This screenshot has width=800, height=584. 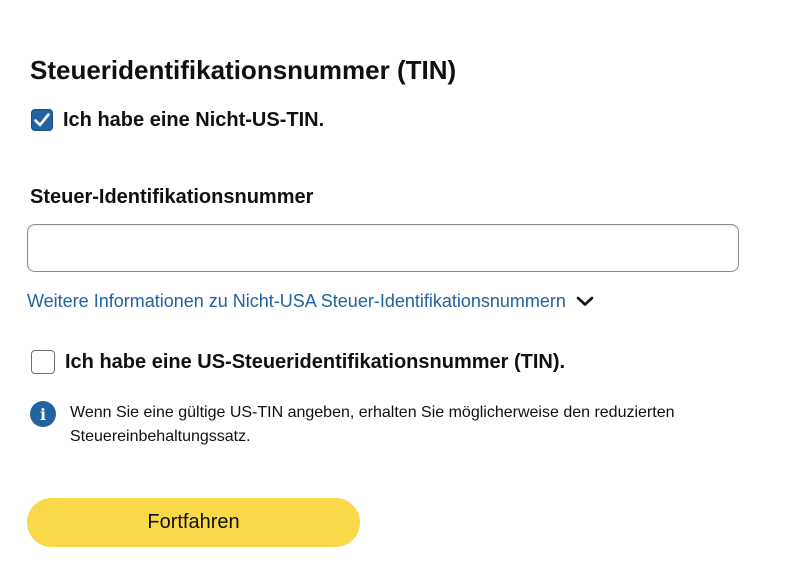 I want to click on continue-button: Fortfahren, so click(x=193, y=522).